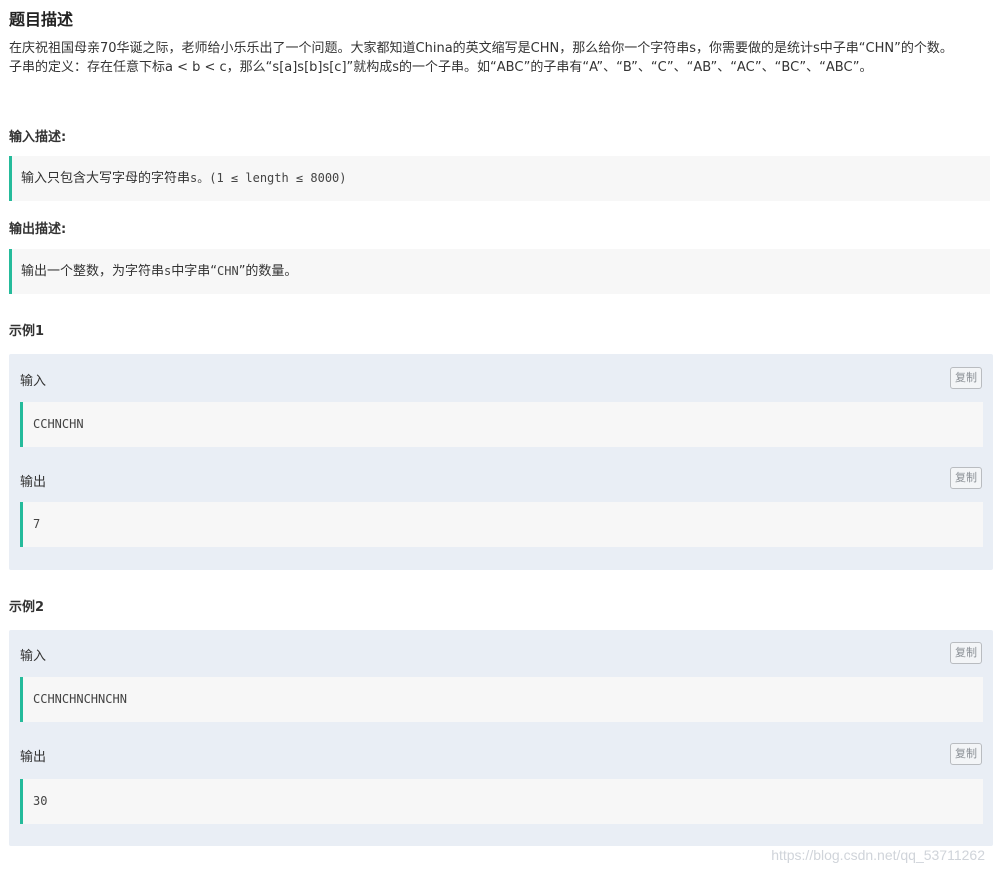 Image resolution: width=993 pixels, height=872 pixels. I want to click on example-1-label: 示例1, so click(27, 331).